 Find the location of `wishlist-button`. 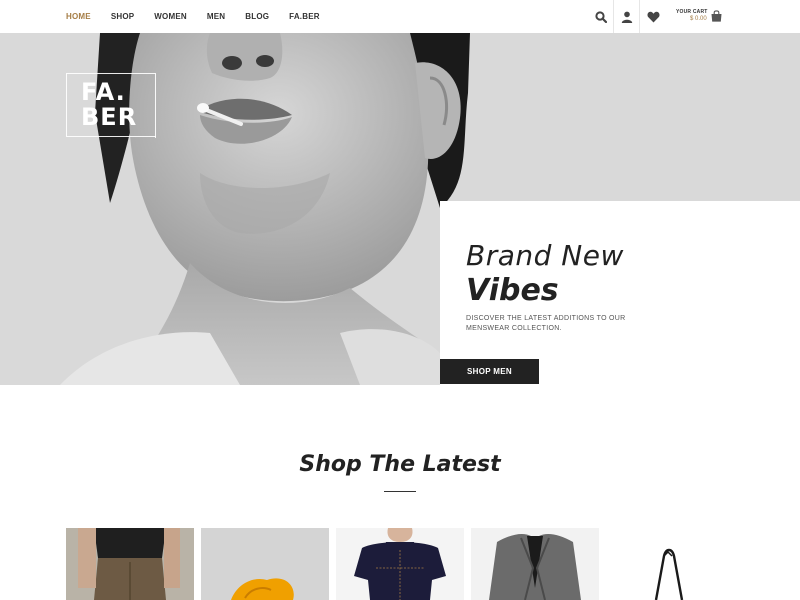

wishlist-button is located at coordinates (653, 16).